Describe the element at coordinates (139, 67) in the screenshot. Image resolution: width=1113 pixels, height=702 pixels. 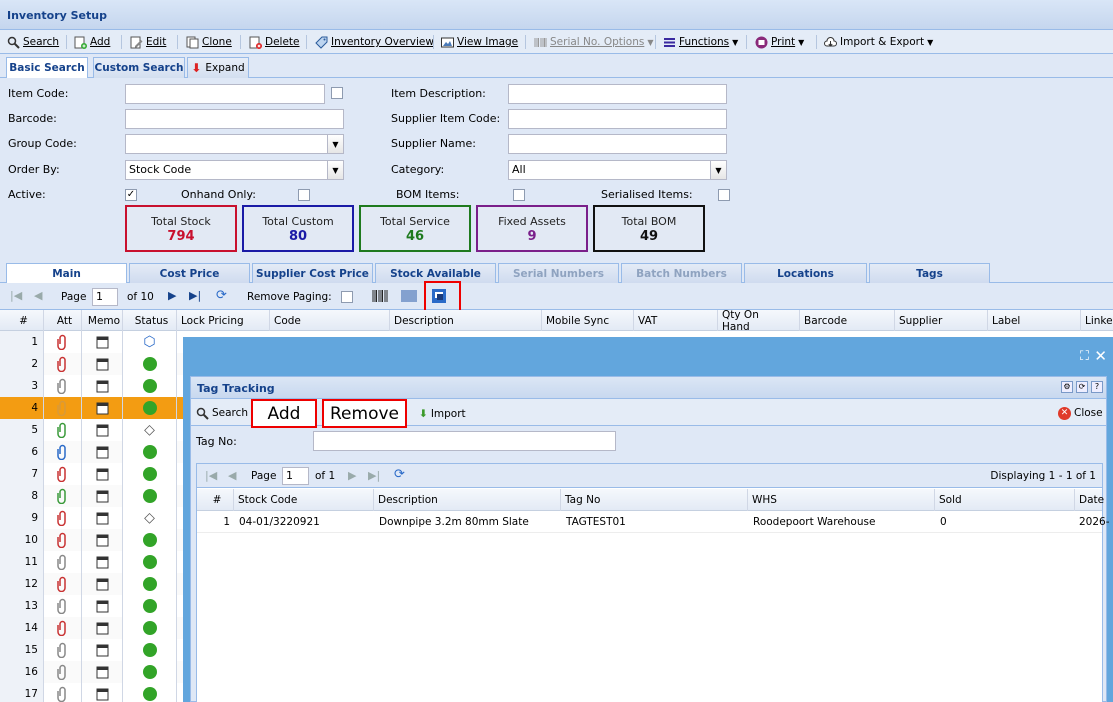
I see `tab-custom-search: Custom Search` at that location.